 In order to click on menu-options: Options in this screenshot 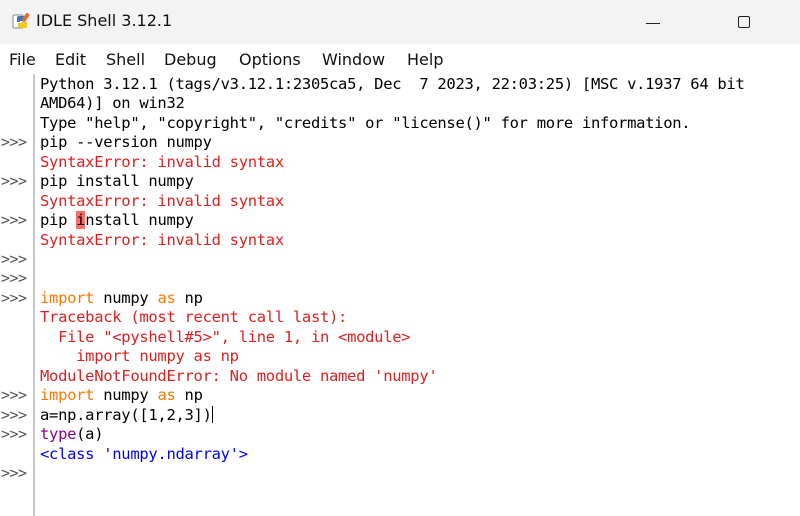, I will do `click(270, 59)`.